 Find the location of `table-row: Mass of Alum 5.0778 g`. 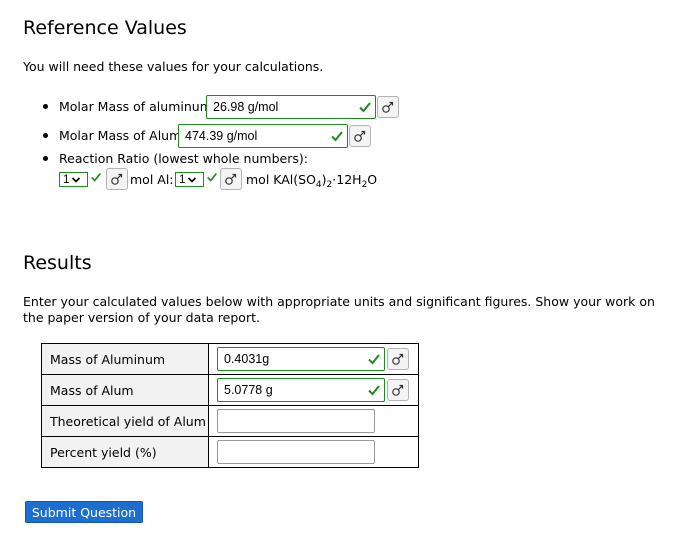

table-row: Mass of Alum 5.0778 g is located at coordinates (230, 390).